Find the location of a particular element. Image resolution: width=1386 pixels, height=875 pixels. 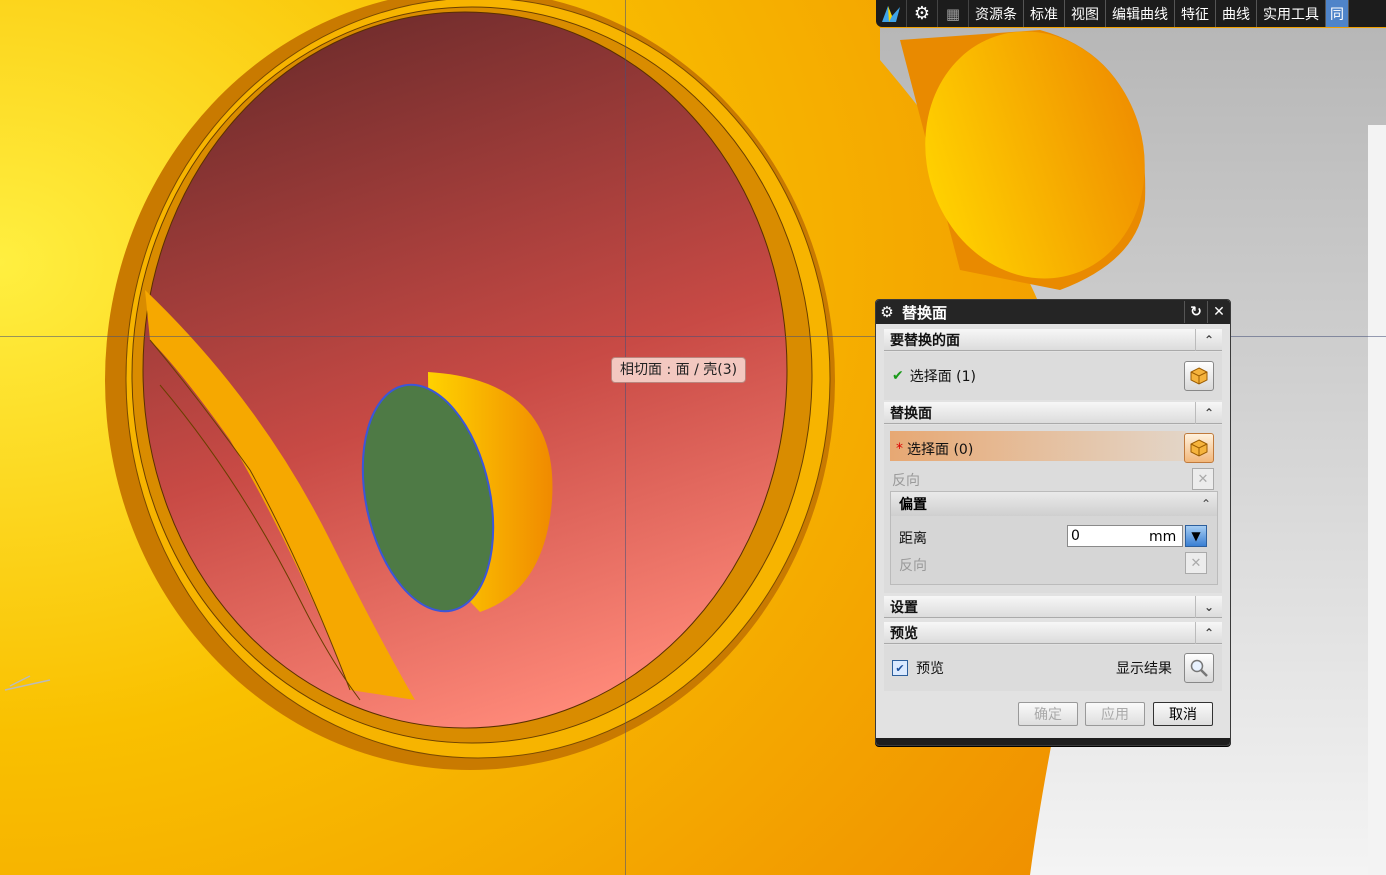

face-selector-cube-icon is located at coordinates (1199, 376).